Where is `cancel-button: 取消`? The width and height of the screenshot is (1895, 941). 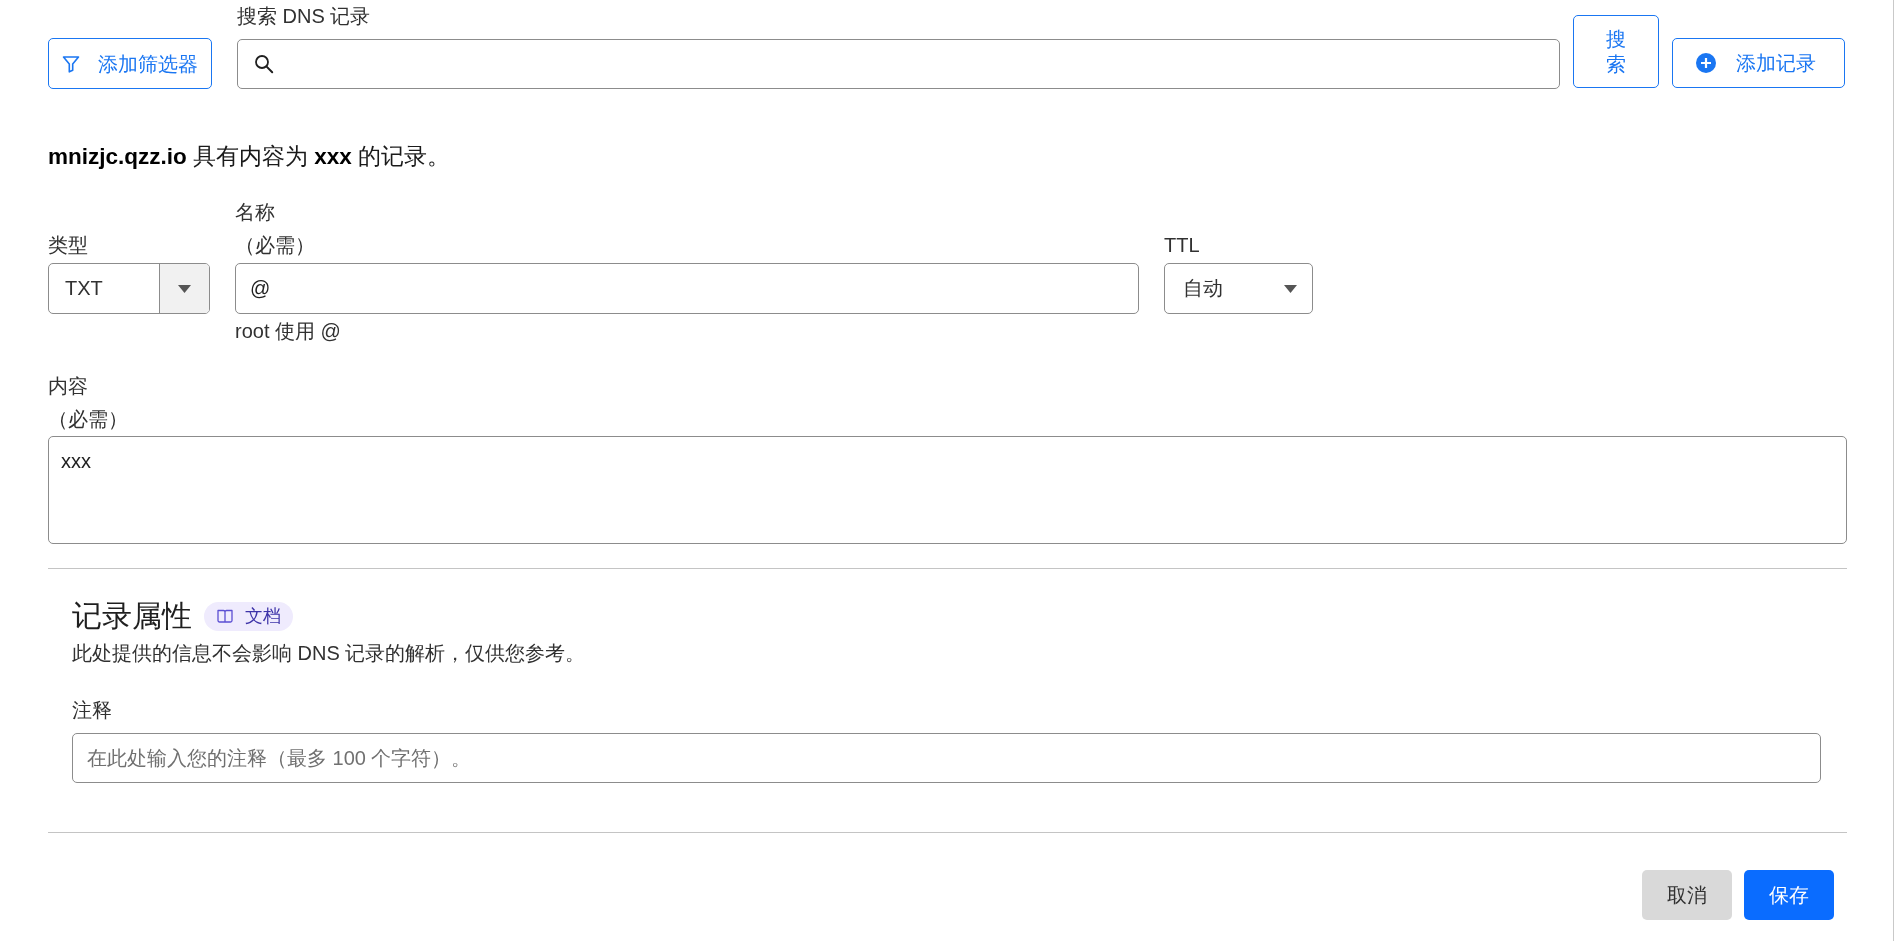
cancel-button: 取消 is located at coordinates (1687, 895).